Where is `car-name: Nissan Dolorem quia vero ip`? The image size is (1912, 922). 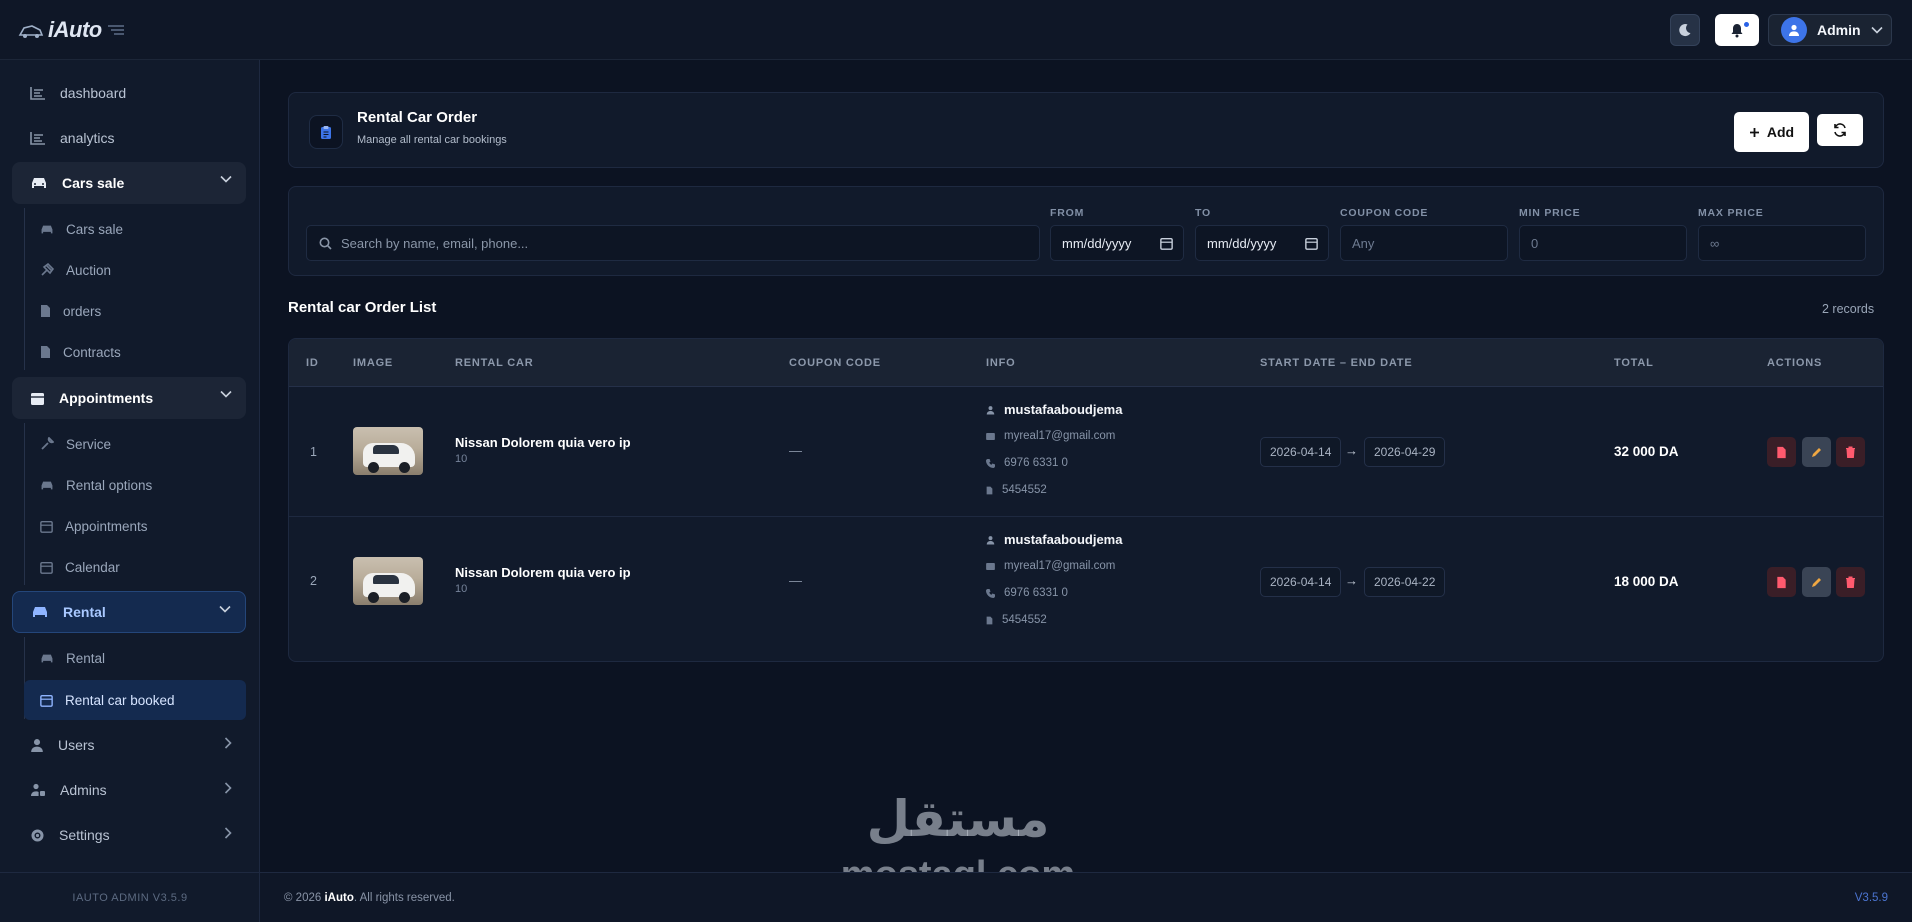
car-name: Nissan Dolorem quia vero ip is located at coordinates (543, 572).